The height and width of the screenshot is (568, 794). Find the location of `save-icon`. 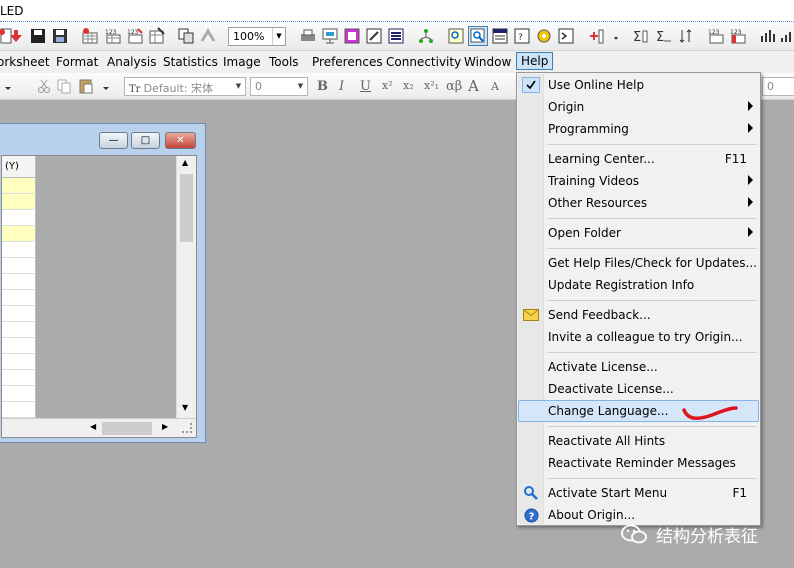

save-icon is located at coordinates (38, 36).